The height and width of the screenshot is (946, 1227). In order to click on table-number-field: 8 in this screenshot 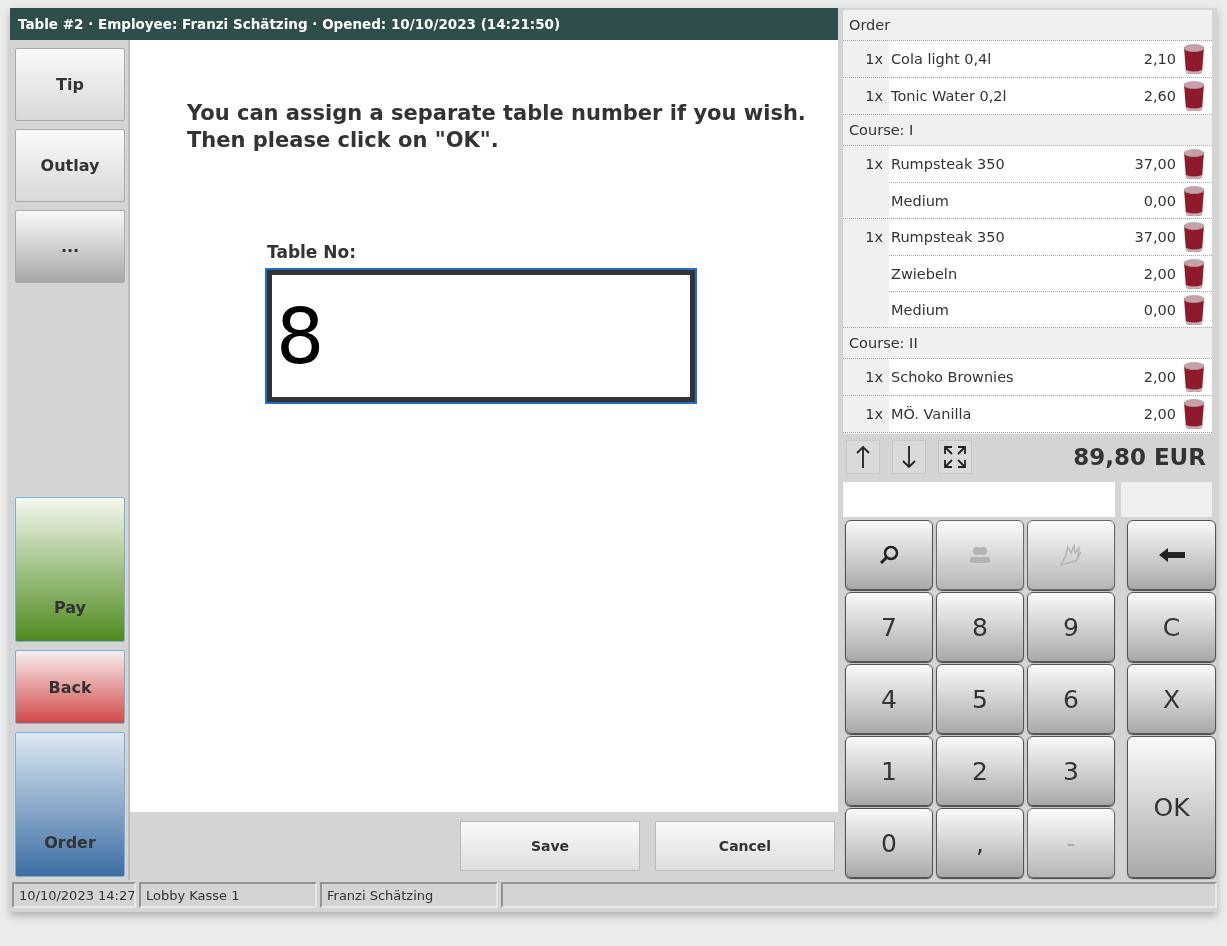, I will do `click(481, 336)`.